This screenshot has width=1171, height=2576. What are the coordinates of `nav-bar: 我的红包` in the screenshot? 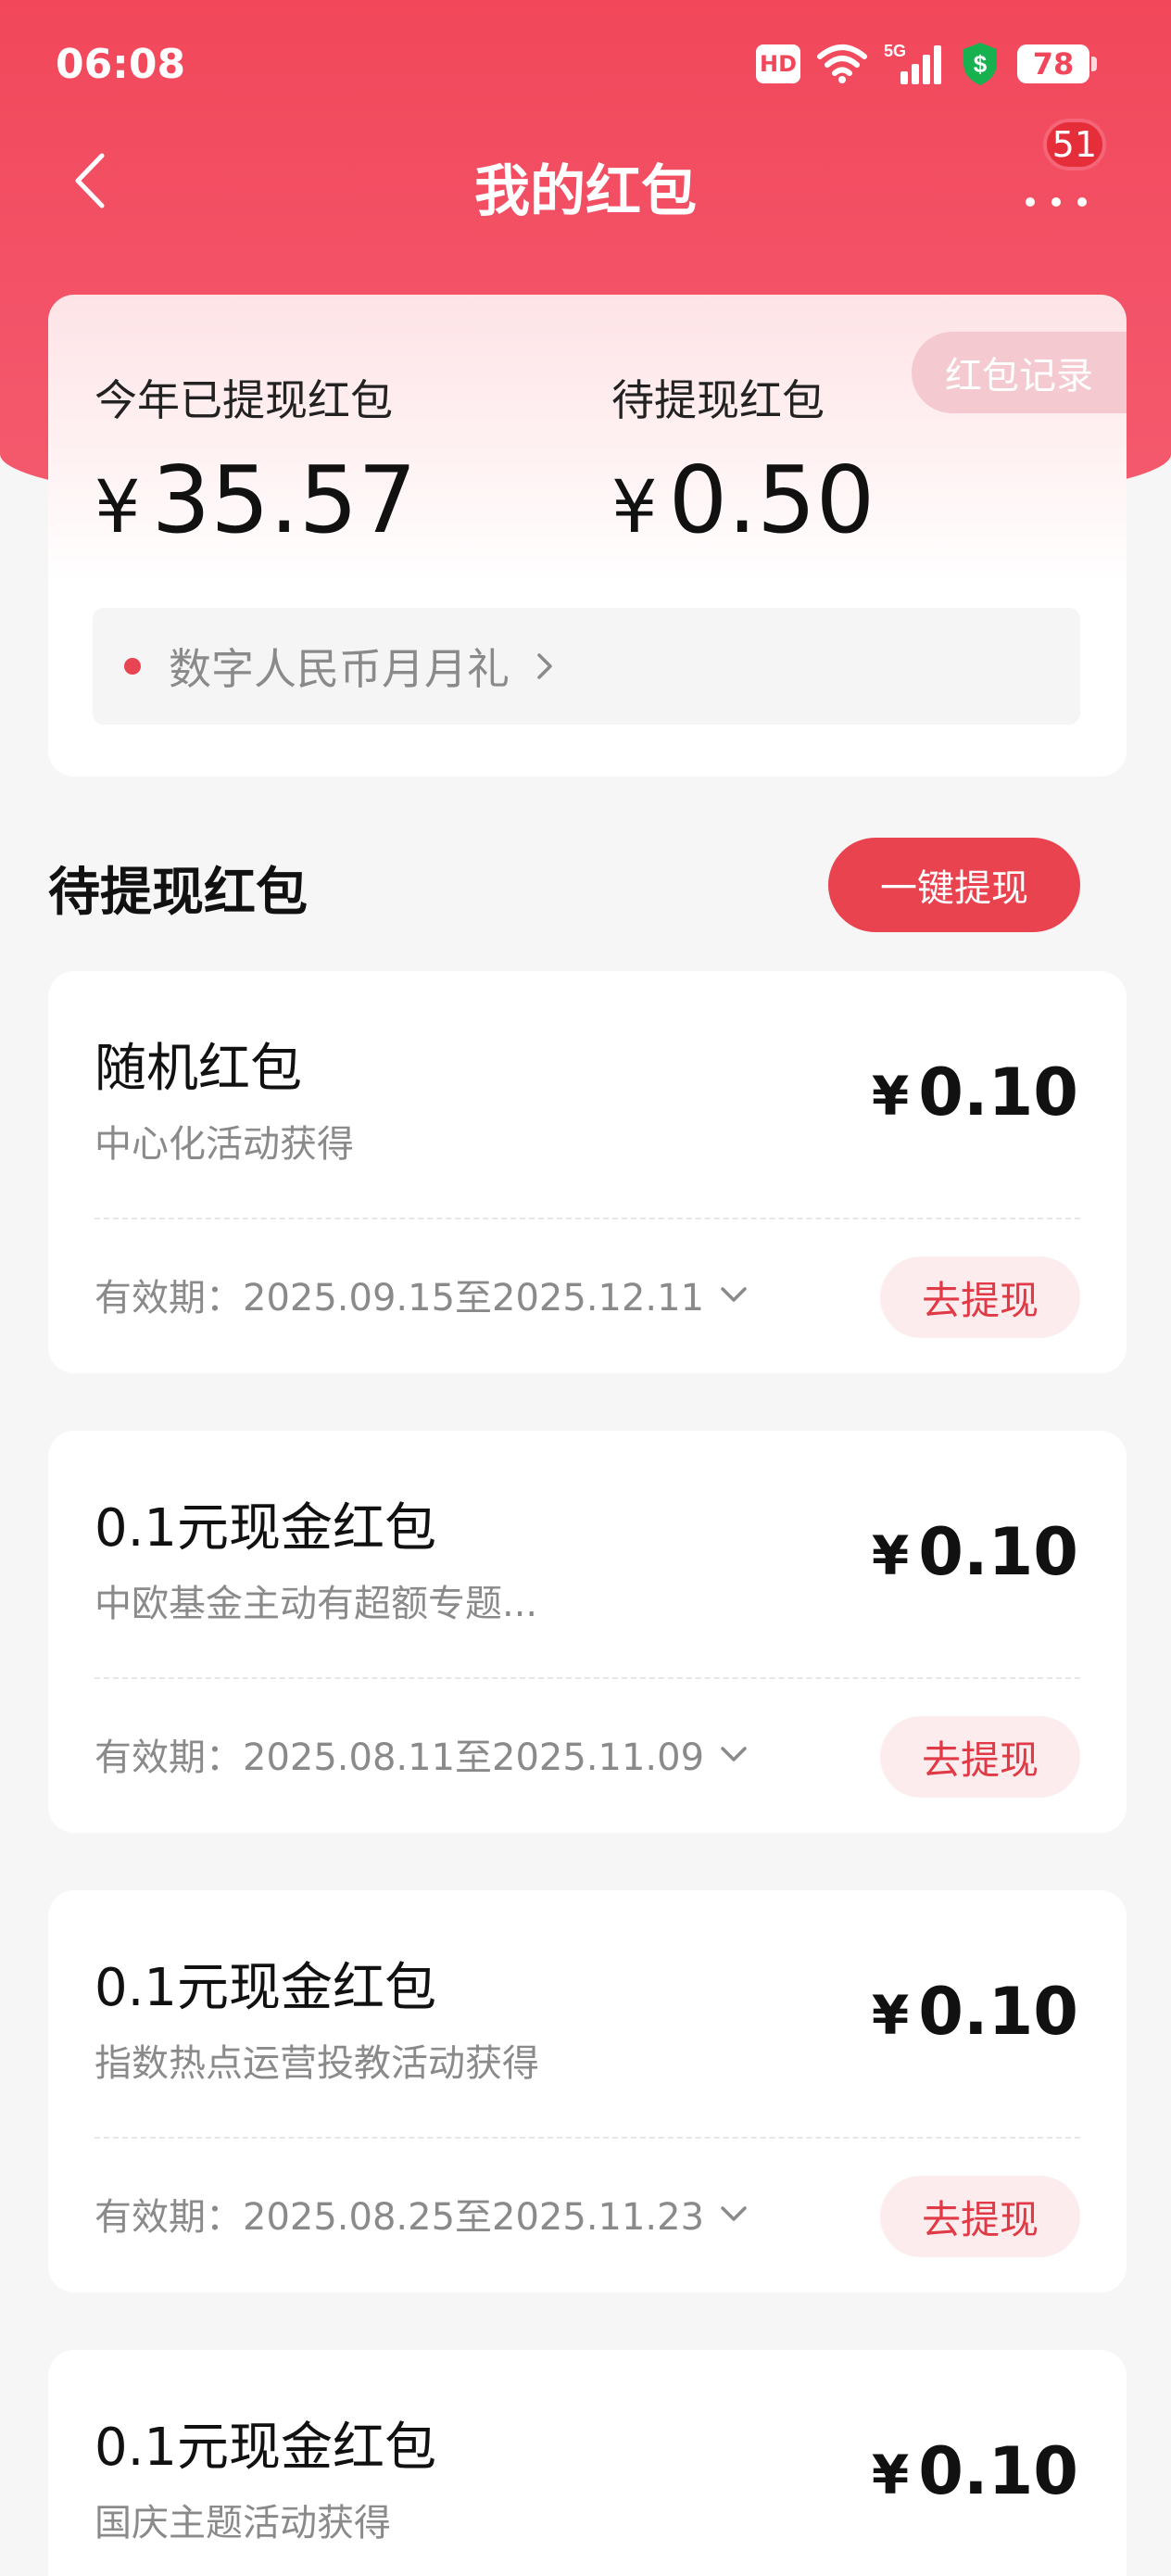 It's located at (585, 181).